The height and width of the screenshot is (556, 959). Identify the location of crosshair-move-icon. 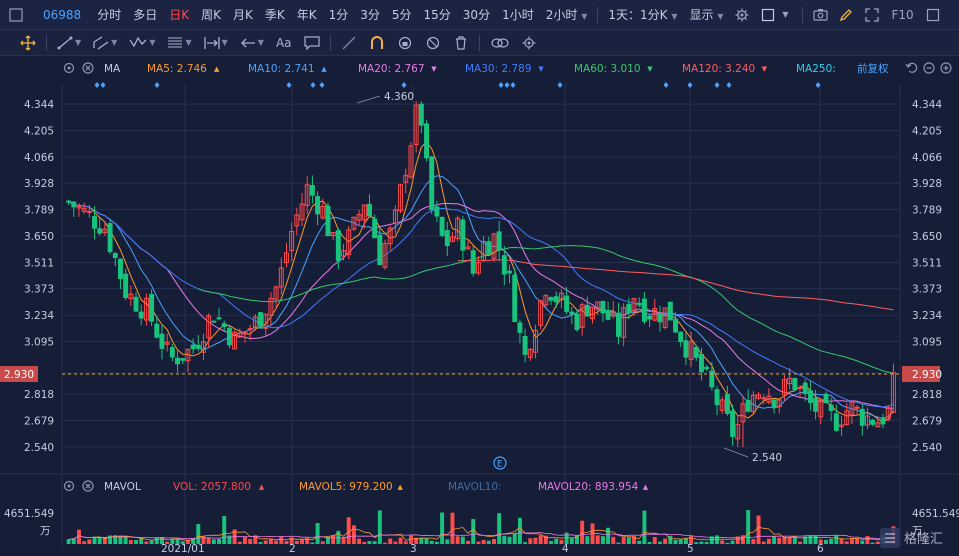
(28, 43).